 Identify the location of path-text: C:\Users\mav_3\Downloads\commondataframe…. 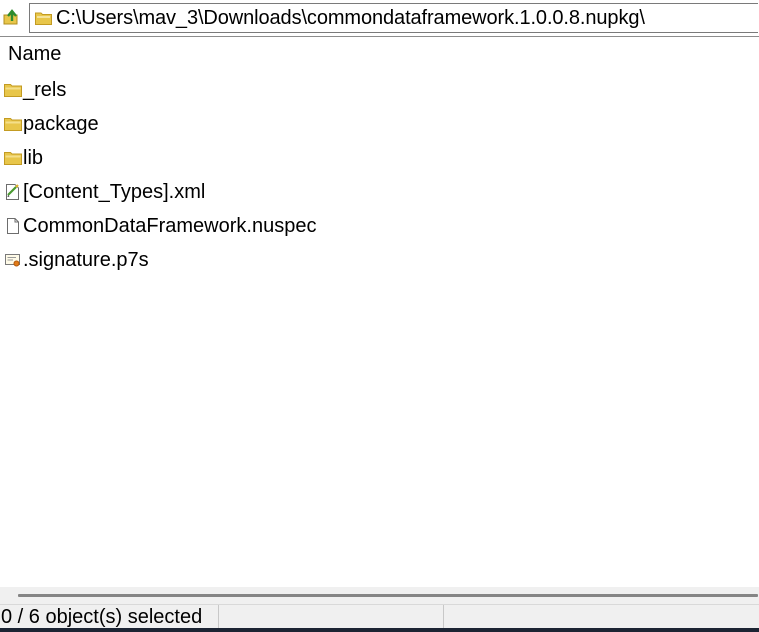
(350, 17).